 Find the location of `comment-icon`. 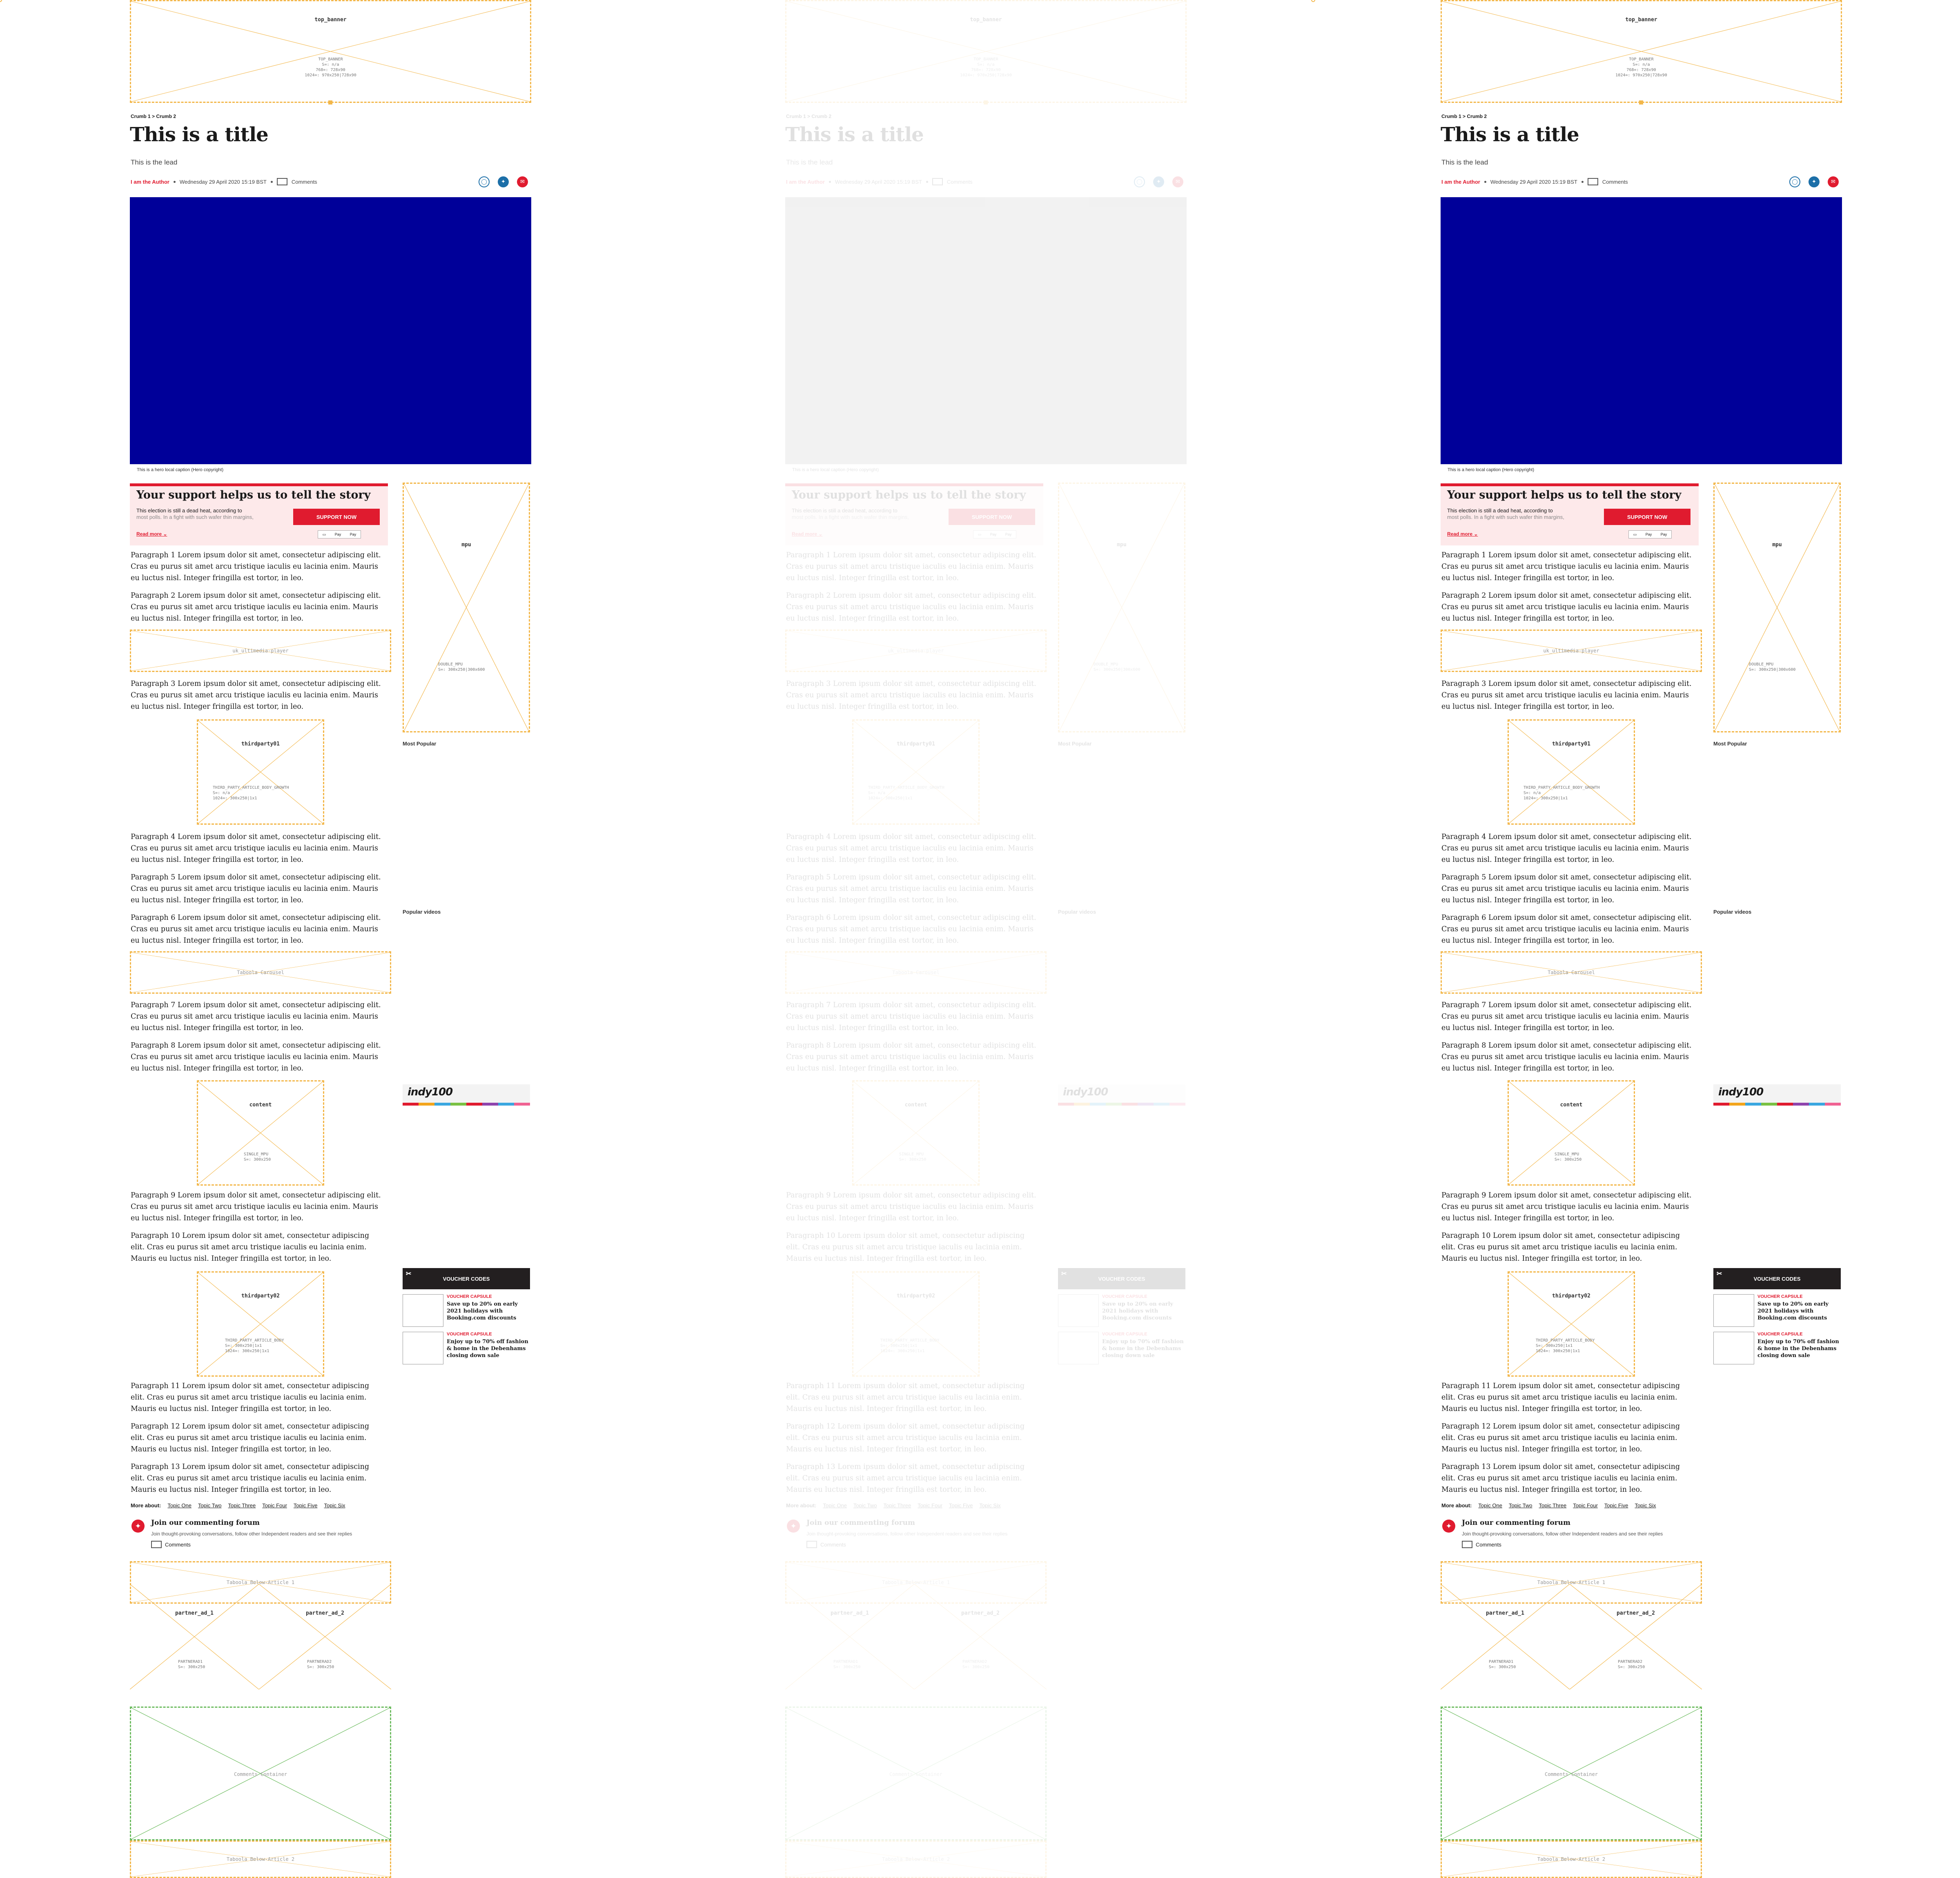

comment-icon is located at coordinates (1592, 181).